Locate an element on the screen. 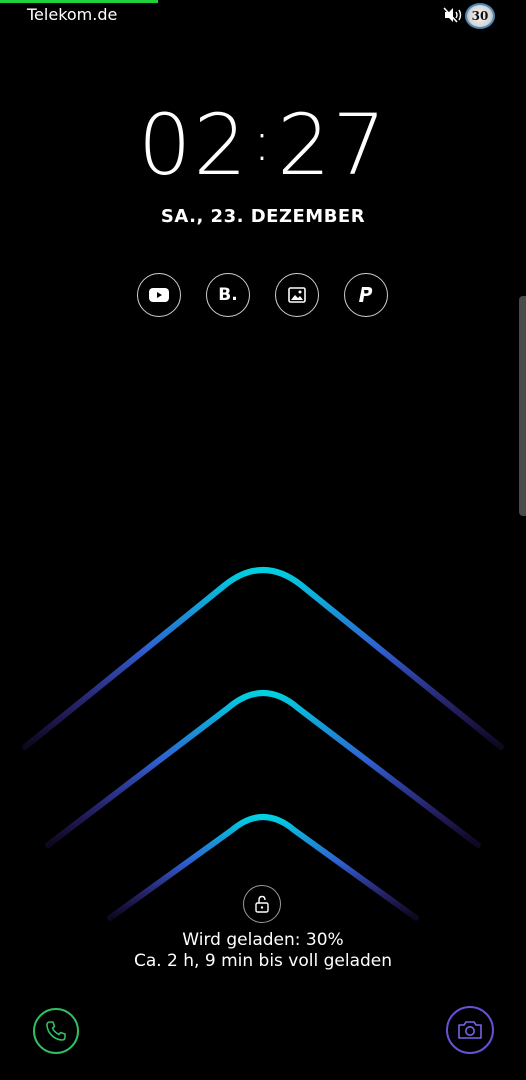  unlock-icon is located at coordinates (262, 904).